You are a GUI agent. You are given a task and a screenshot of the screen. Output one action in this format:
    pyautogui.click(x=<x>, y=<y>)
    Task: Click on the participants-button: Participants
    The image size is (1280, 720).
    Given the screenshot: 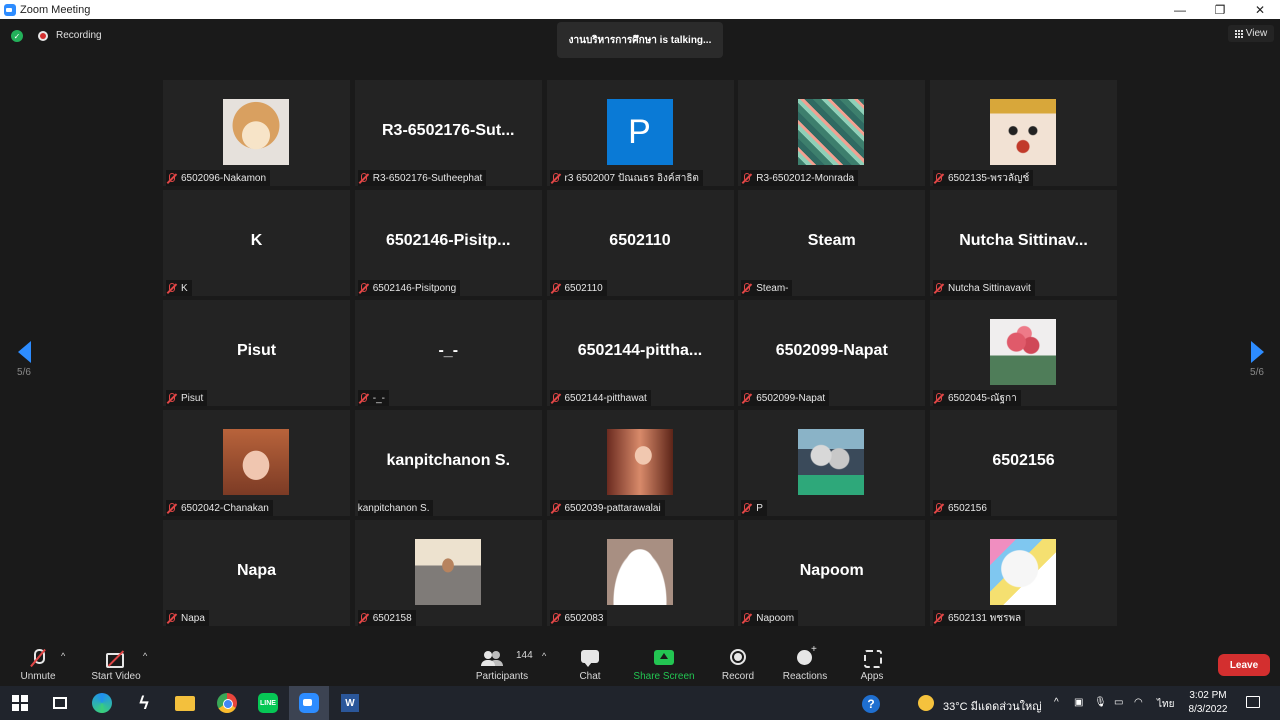 What is the action you would take?
    pyautogui.click(x=502, y=662)
    